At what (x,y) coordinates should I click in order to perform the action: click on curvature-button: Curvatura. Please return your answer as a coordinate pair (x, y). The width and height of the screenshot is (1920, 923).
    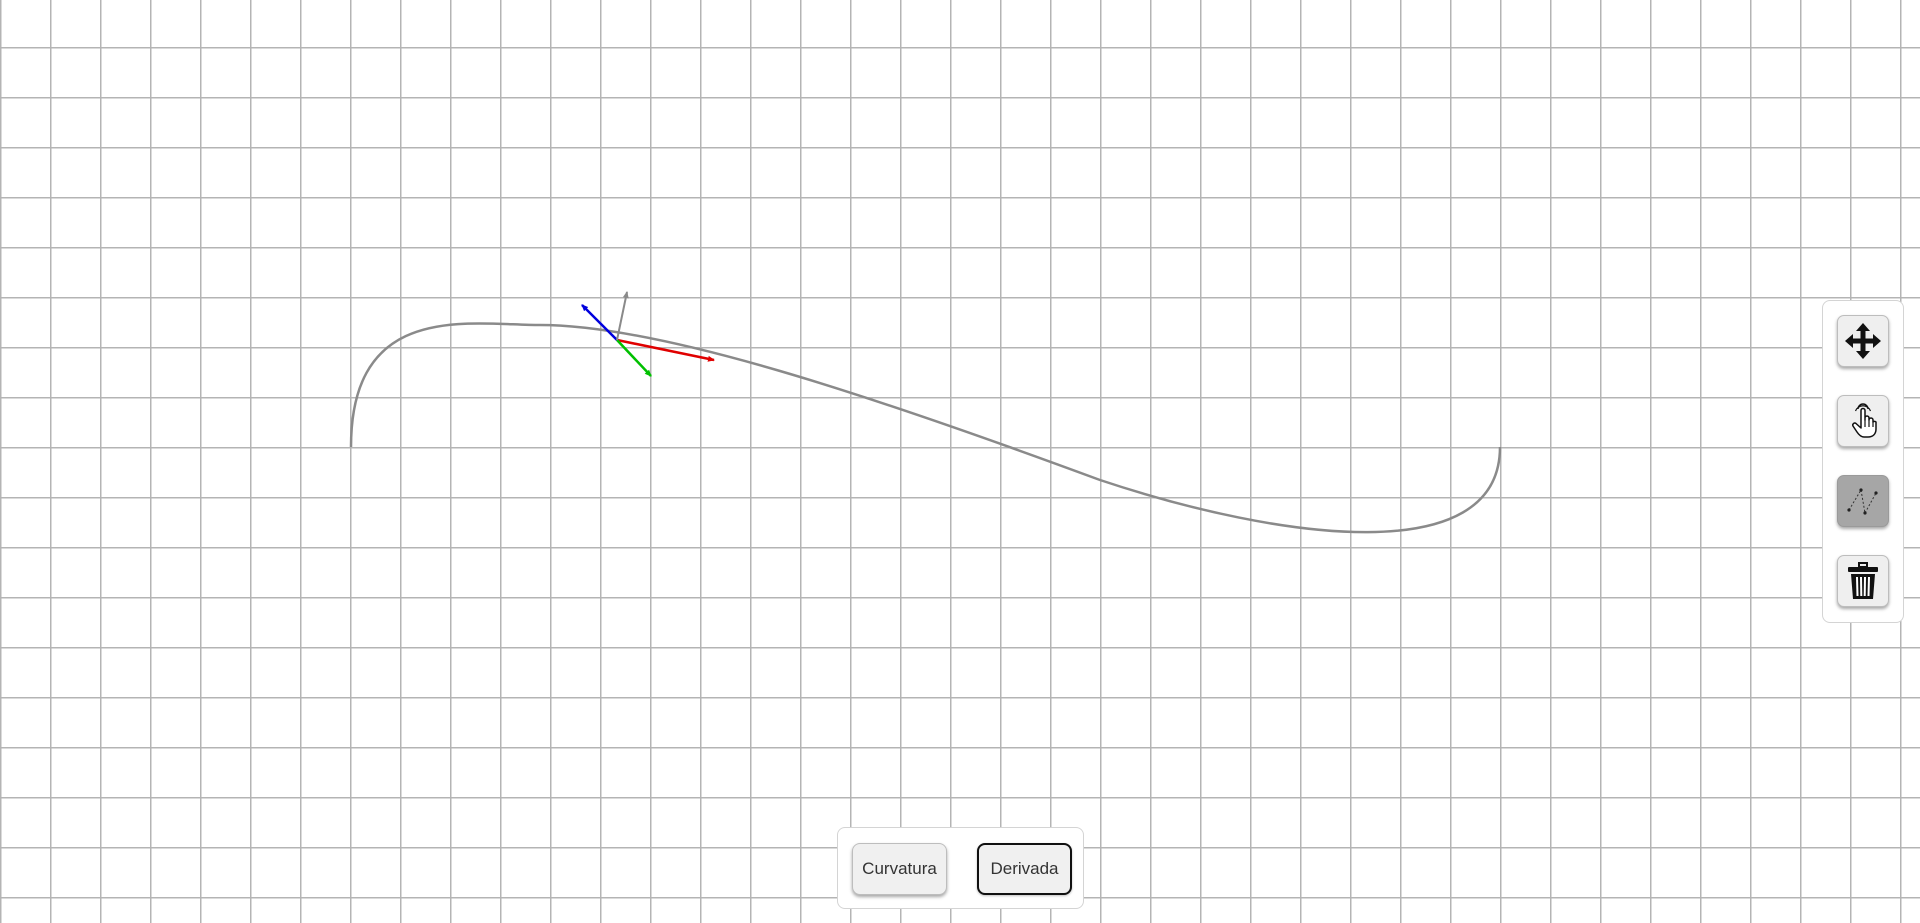
    Looking at the image, I should click on (899, 869).